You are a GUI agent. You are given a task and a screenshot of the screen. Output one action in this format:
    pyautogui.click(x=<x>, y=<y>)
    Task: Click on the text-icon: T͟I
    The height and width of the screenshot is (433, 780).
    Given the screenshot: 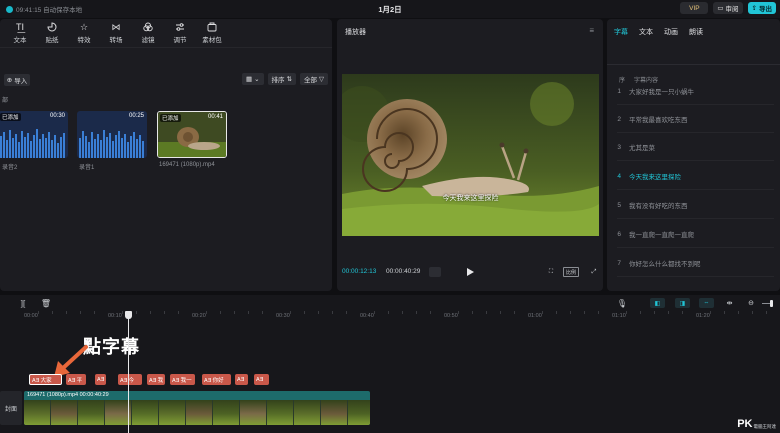 What is the action you would take?
    pyautogui.click(x=20, y=27)
    